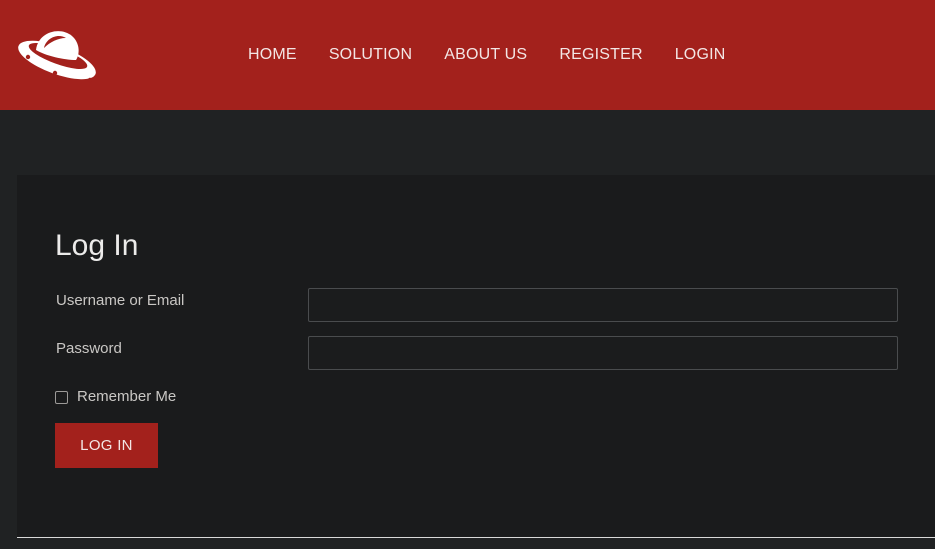 The image size is (935, 549). I want to click on nav-solution: SOLUTION, so click(370, 55).